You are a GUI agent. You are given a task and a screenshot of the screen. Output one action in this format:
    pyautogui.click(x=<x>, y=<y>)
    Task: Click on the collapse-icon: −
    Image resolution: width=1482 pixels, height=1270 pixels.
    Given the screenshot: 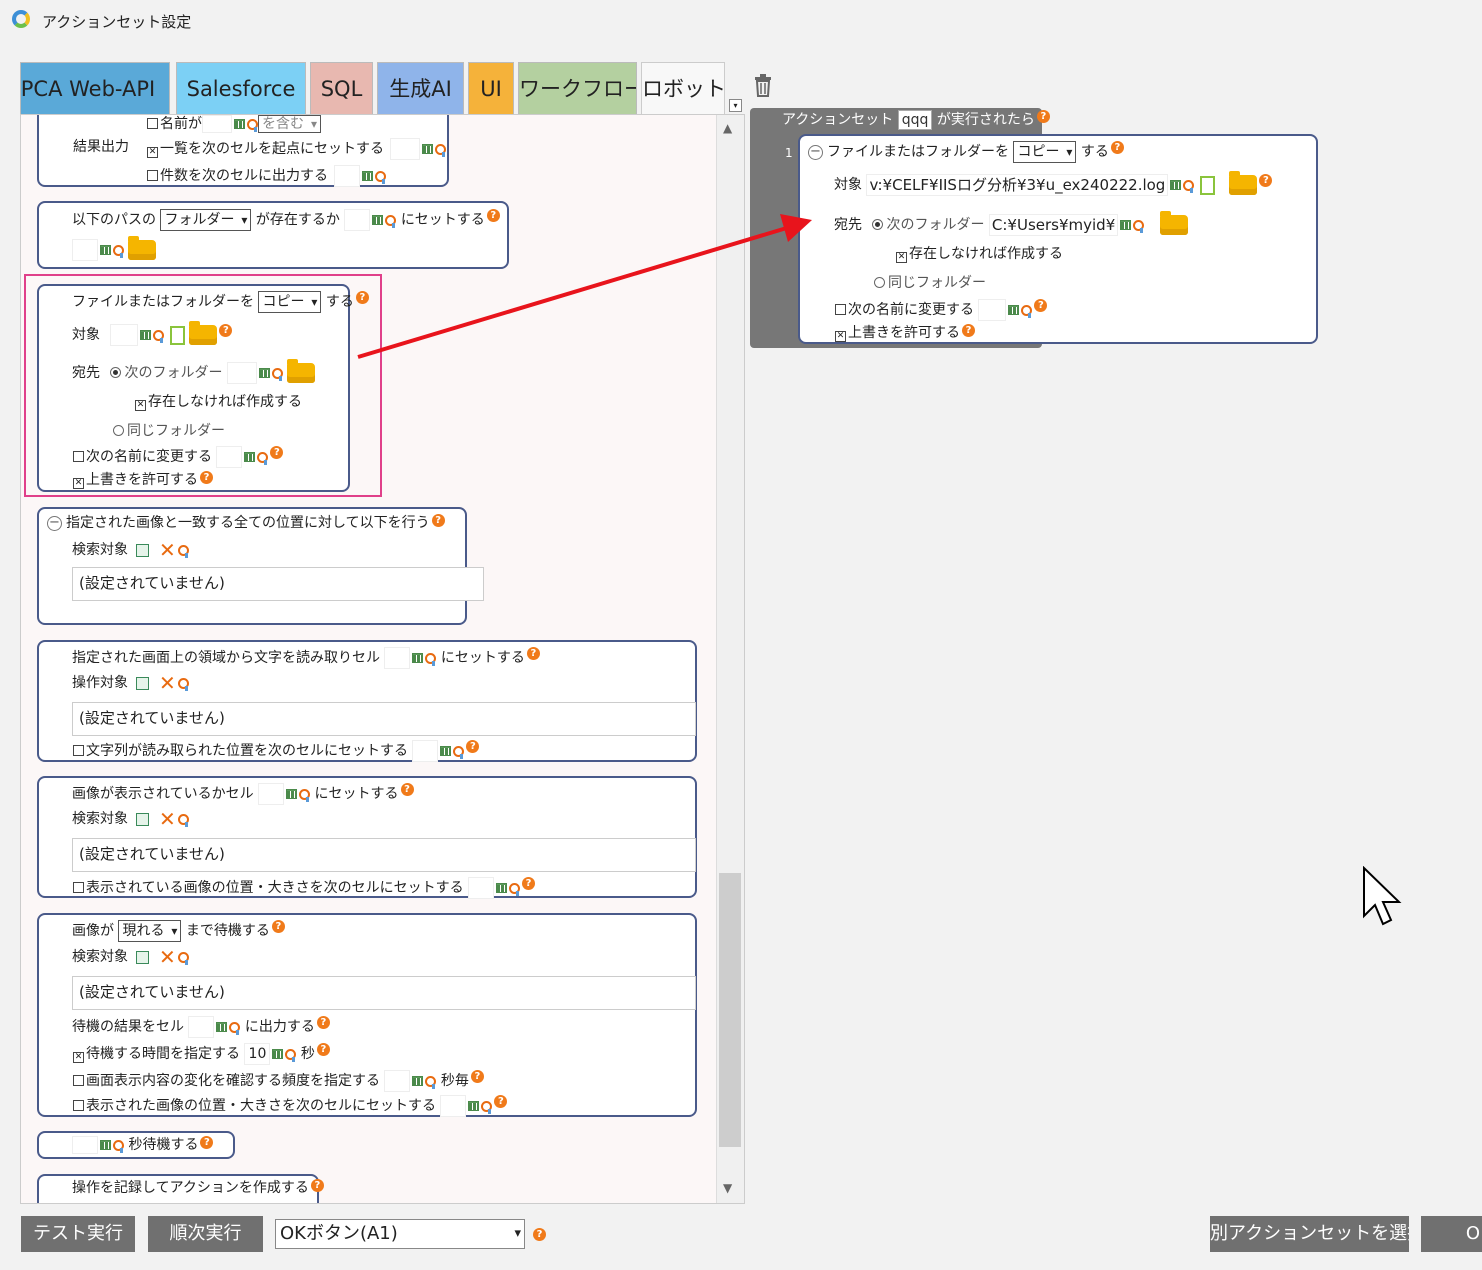 What is the action you would take?
    pyautogui.click(x=815, y=152)
    